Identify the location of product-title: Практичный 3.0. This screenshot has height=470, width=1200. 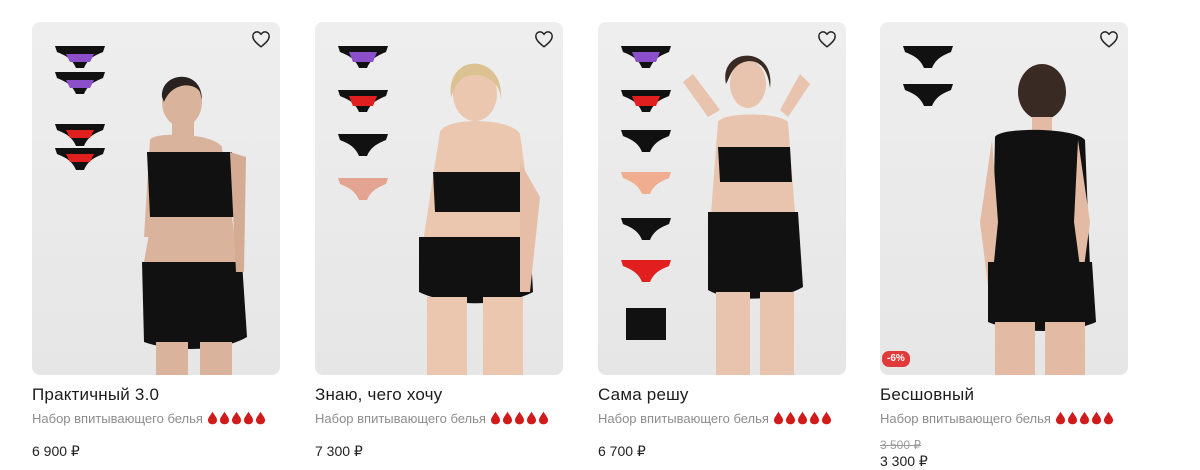
(156, 395).